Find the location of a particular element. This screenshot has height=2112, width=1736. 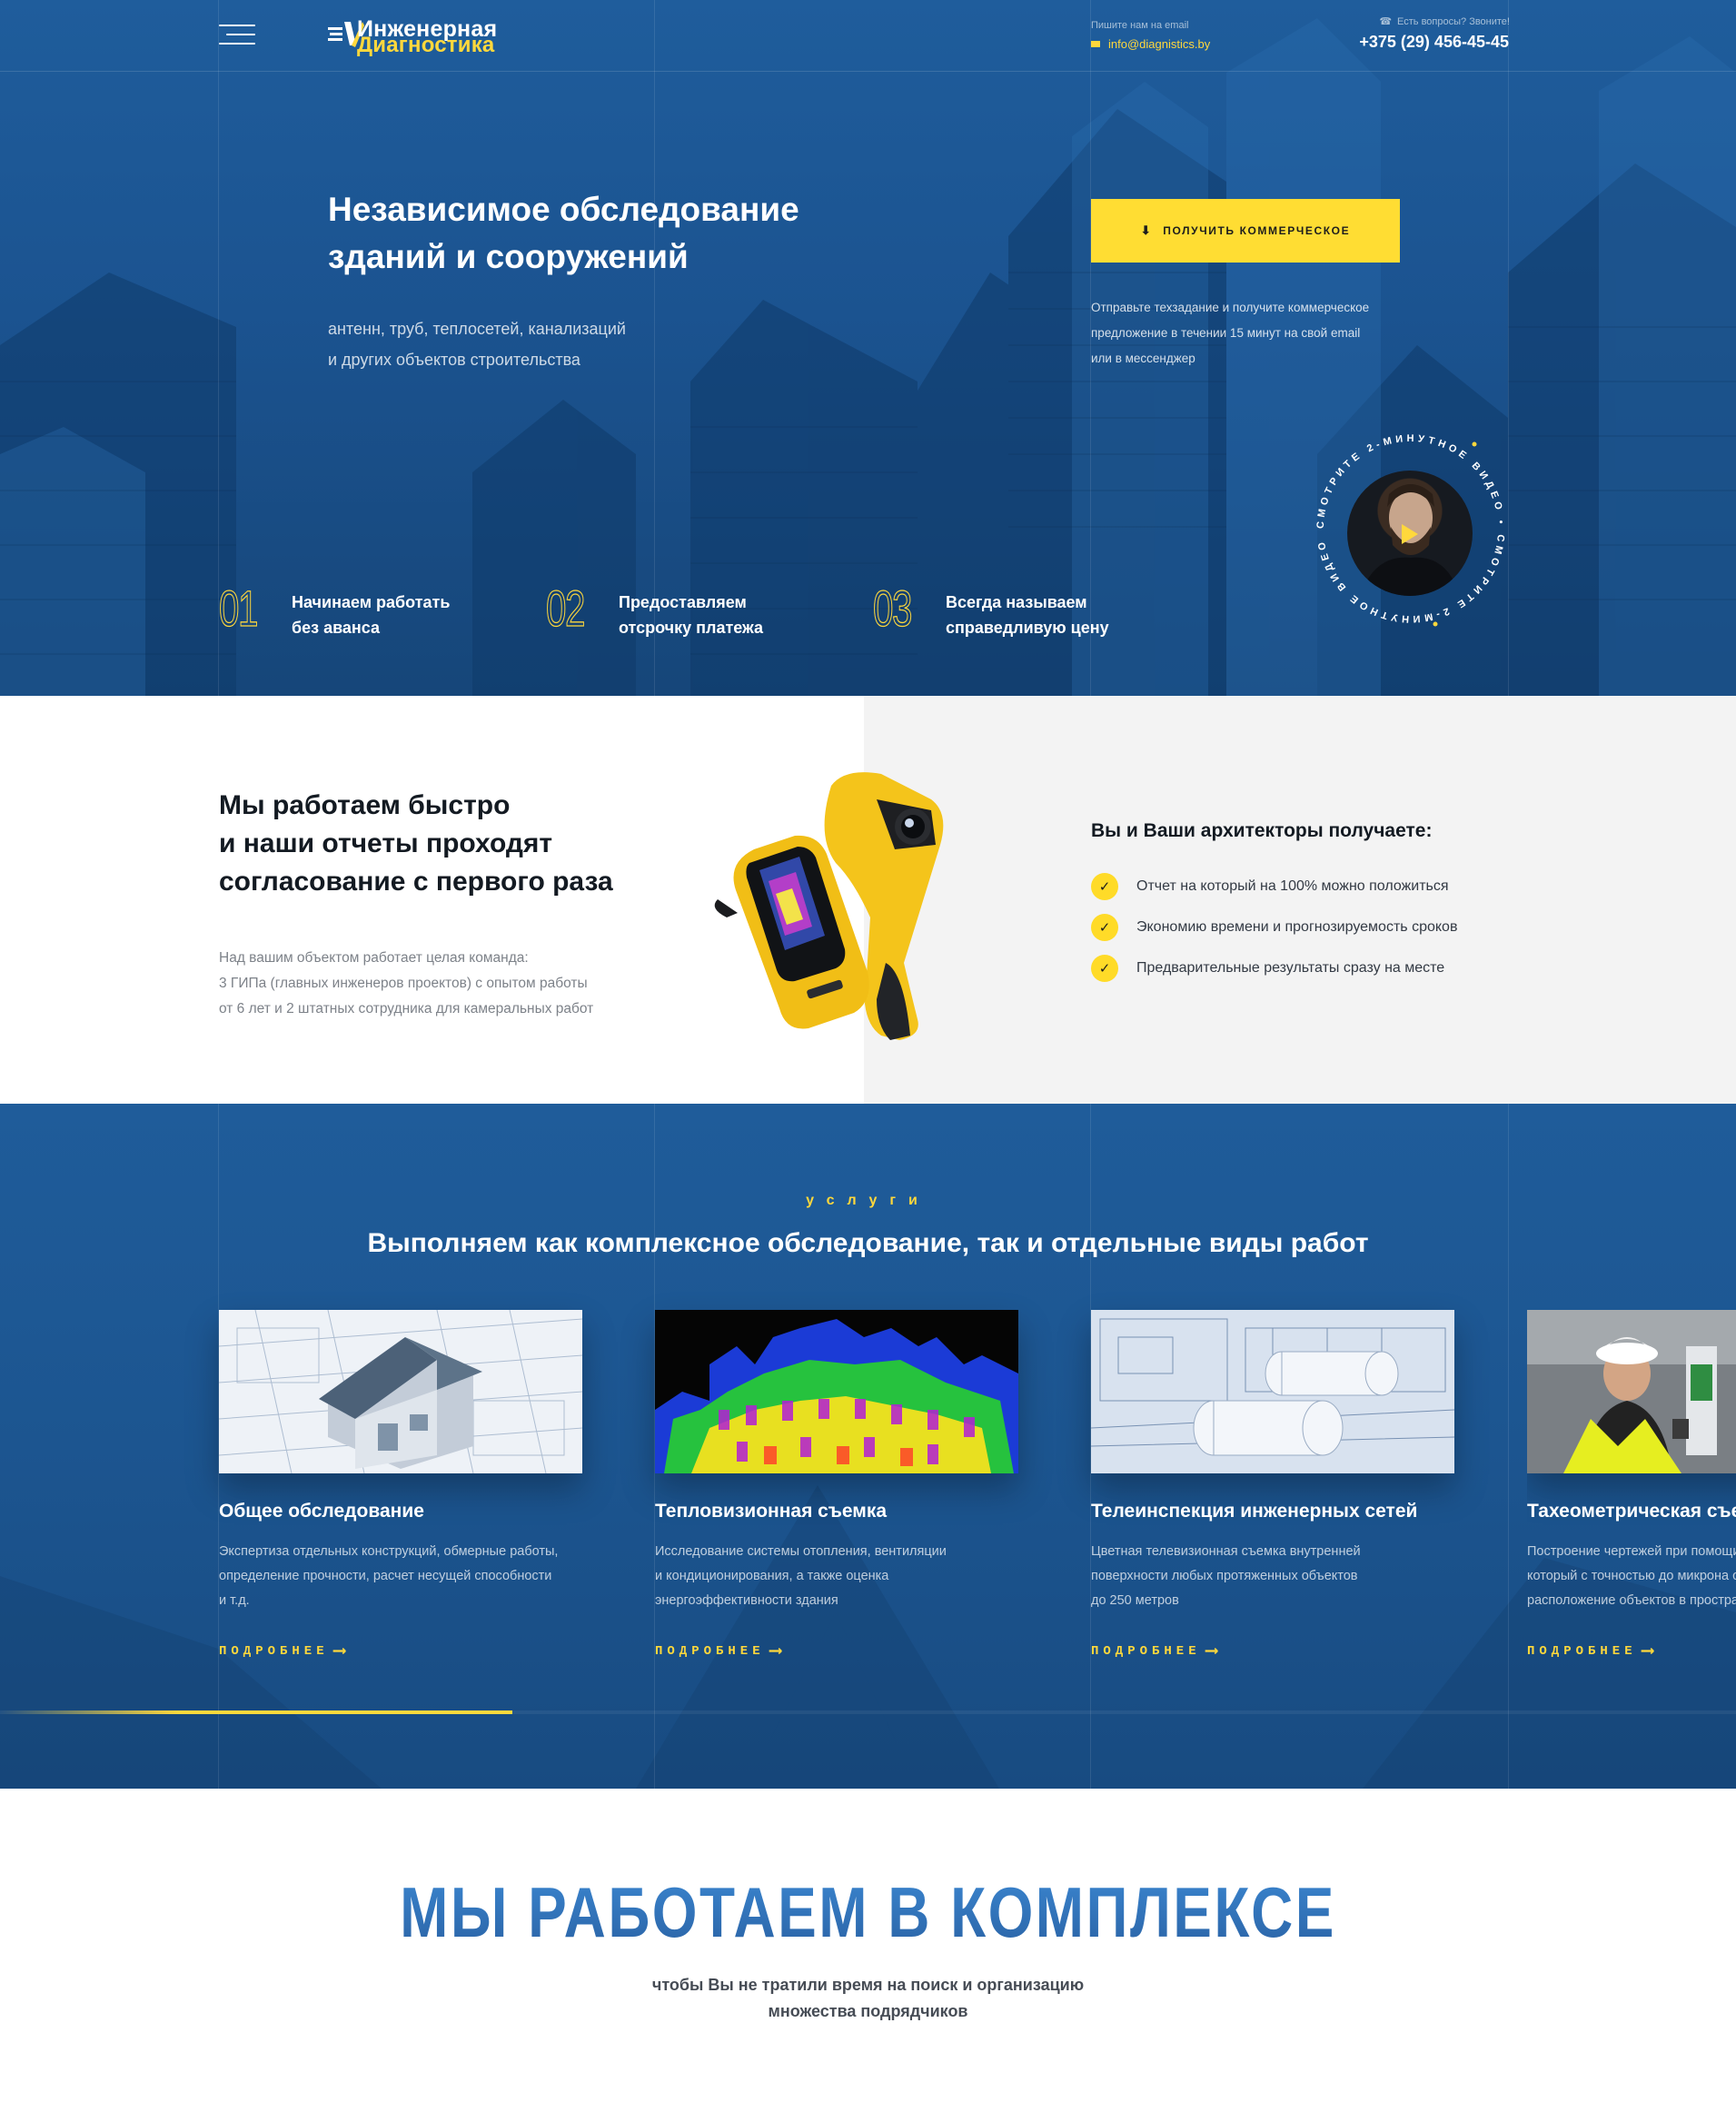

feature-text-line2: без аванса is located at coordinates (336, 628).